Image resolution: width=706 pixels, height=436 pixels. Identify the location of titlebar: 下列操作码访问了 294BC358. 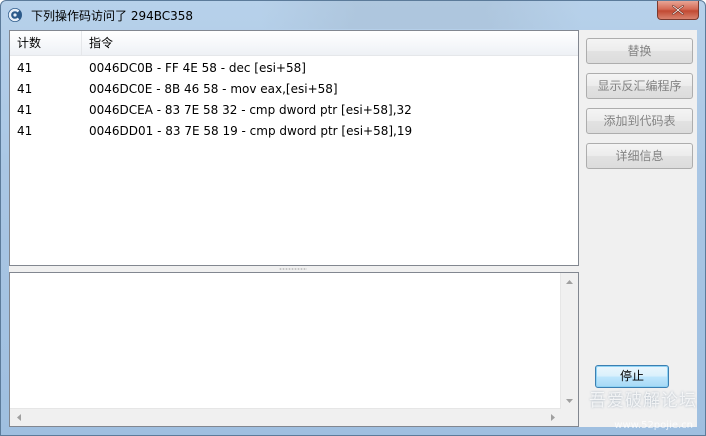
(353, 15).